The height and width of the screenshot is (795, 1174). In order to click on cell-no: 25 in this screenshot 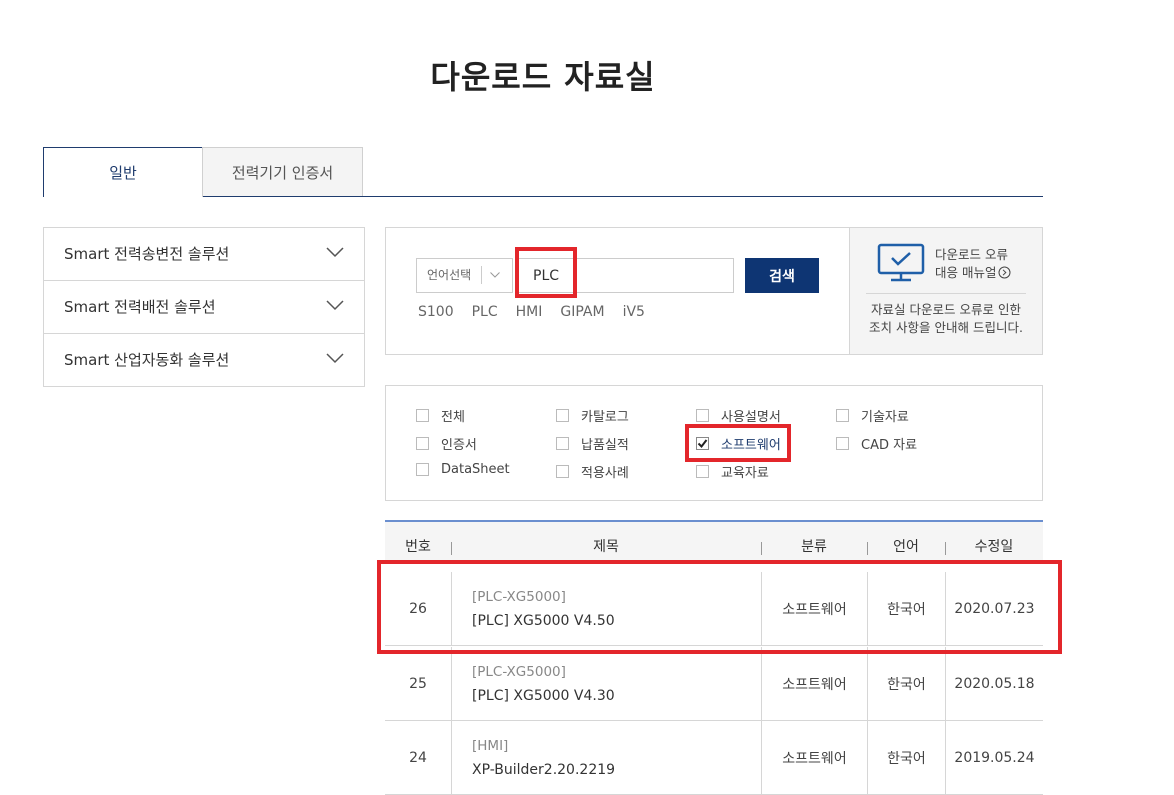, I will do `click(418, 683)`.